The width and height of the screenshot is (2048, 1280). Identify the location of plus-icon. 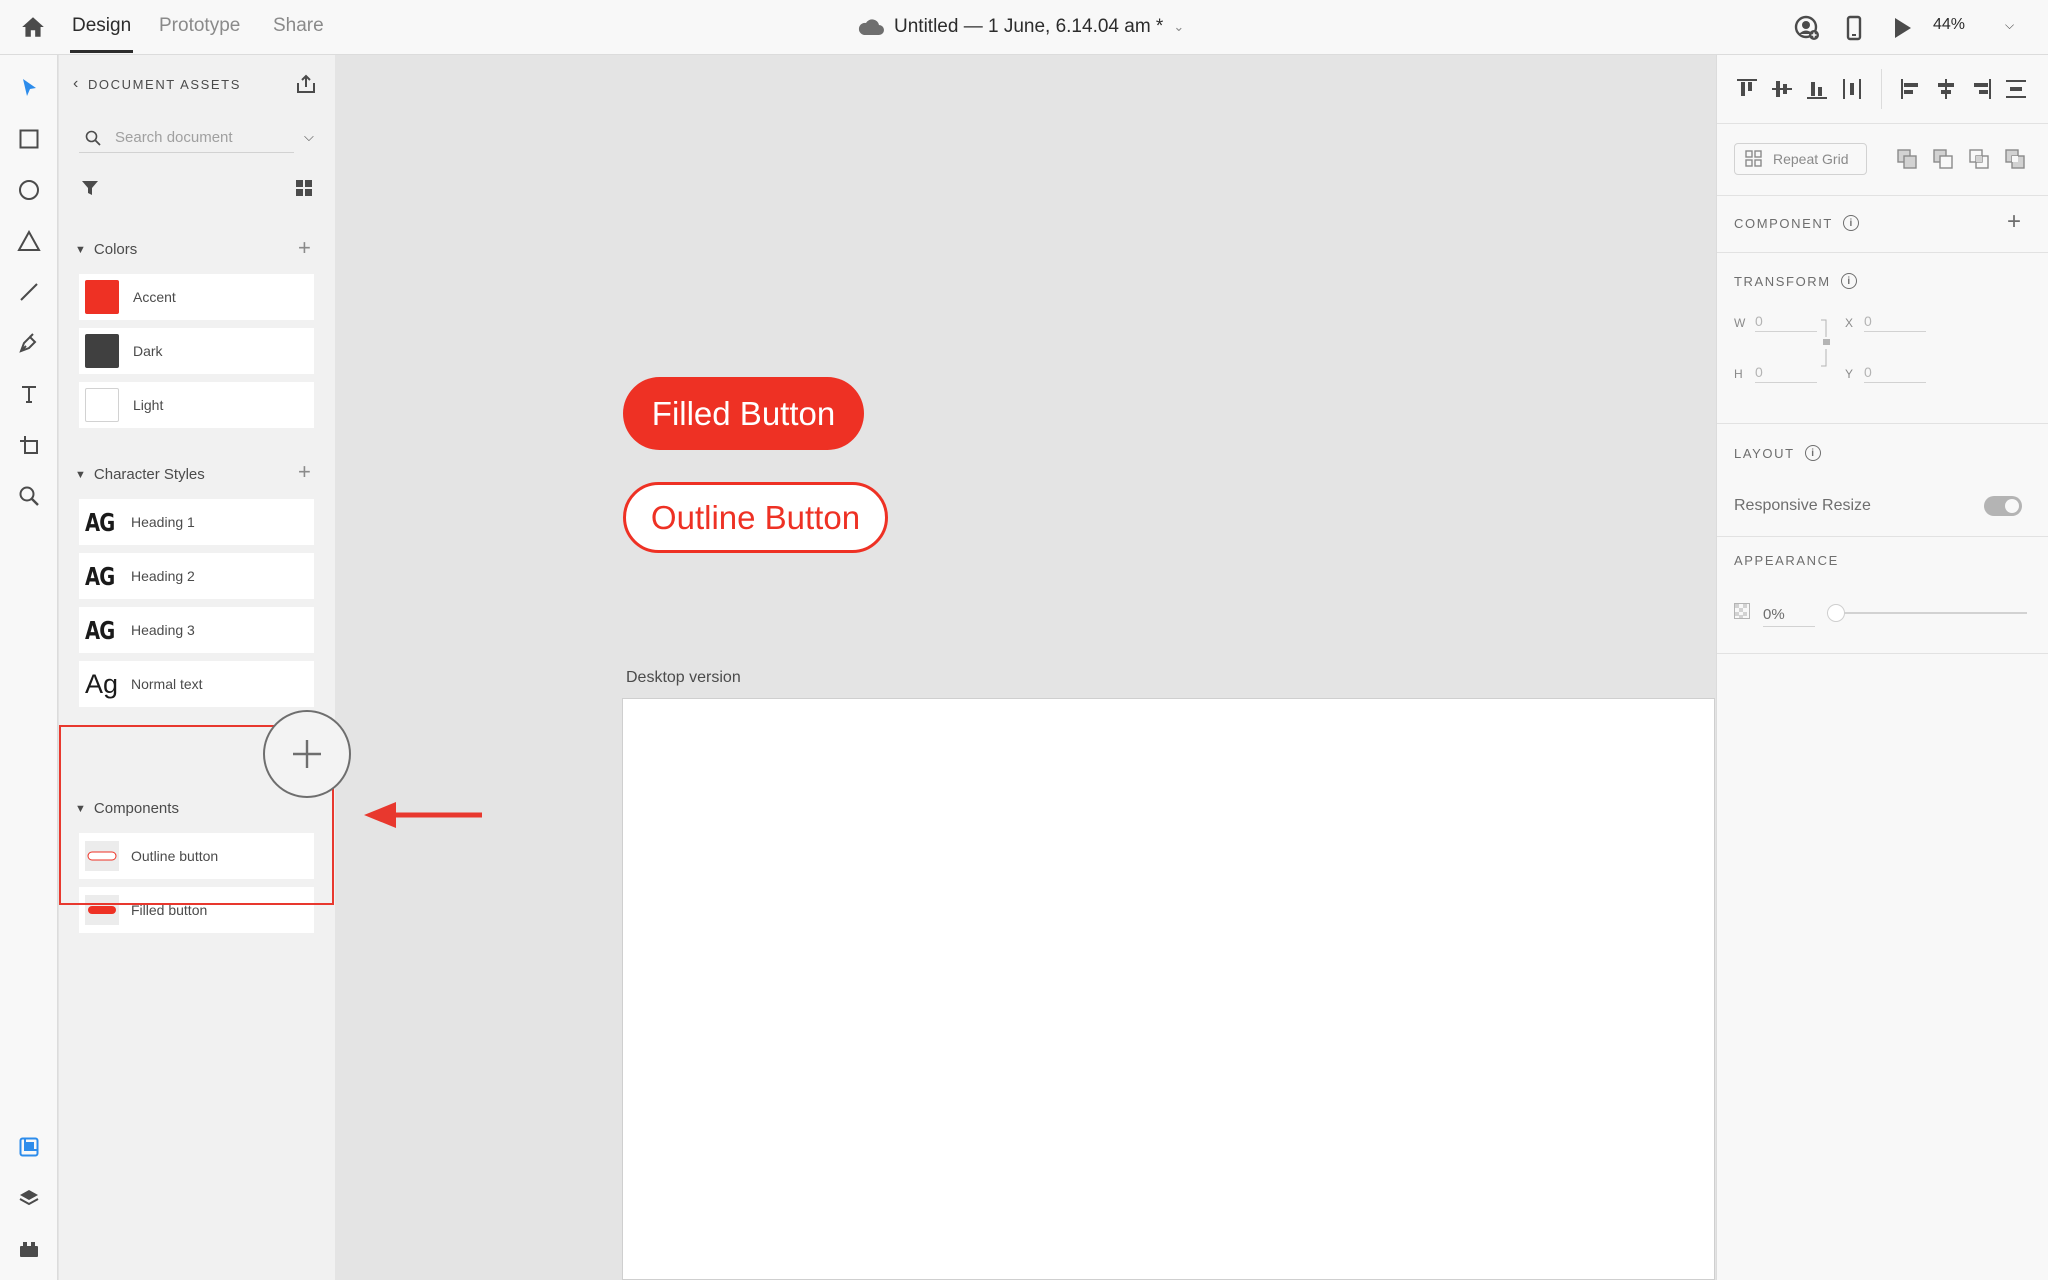
(307, 754).